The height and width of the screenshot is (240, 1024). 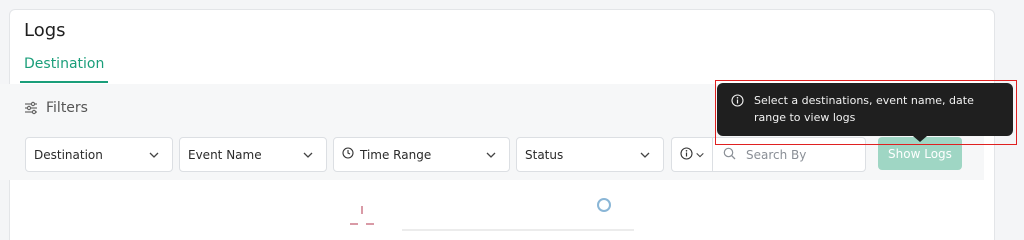 I want to click on search-field-type-dropdown, so click(x=692, y=154).